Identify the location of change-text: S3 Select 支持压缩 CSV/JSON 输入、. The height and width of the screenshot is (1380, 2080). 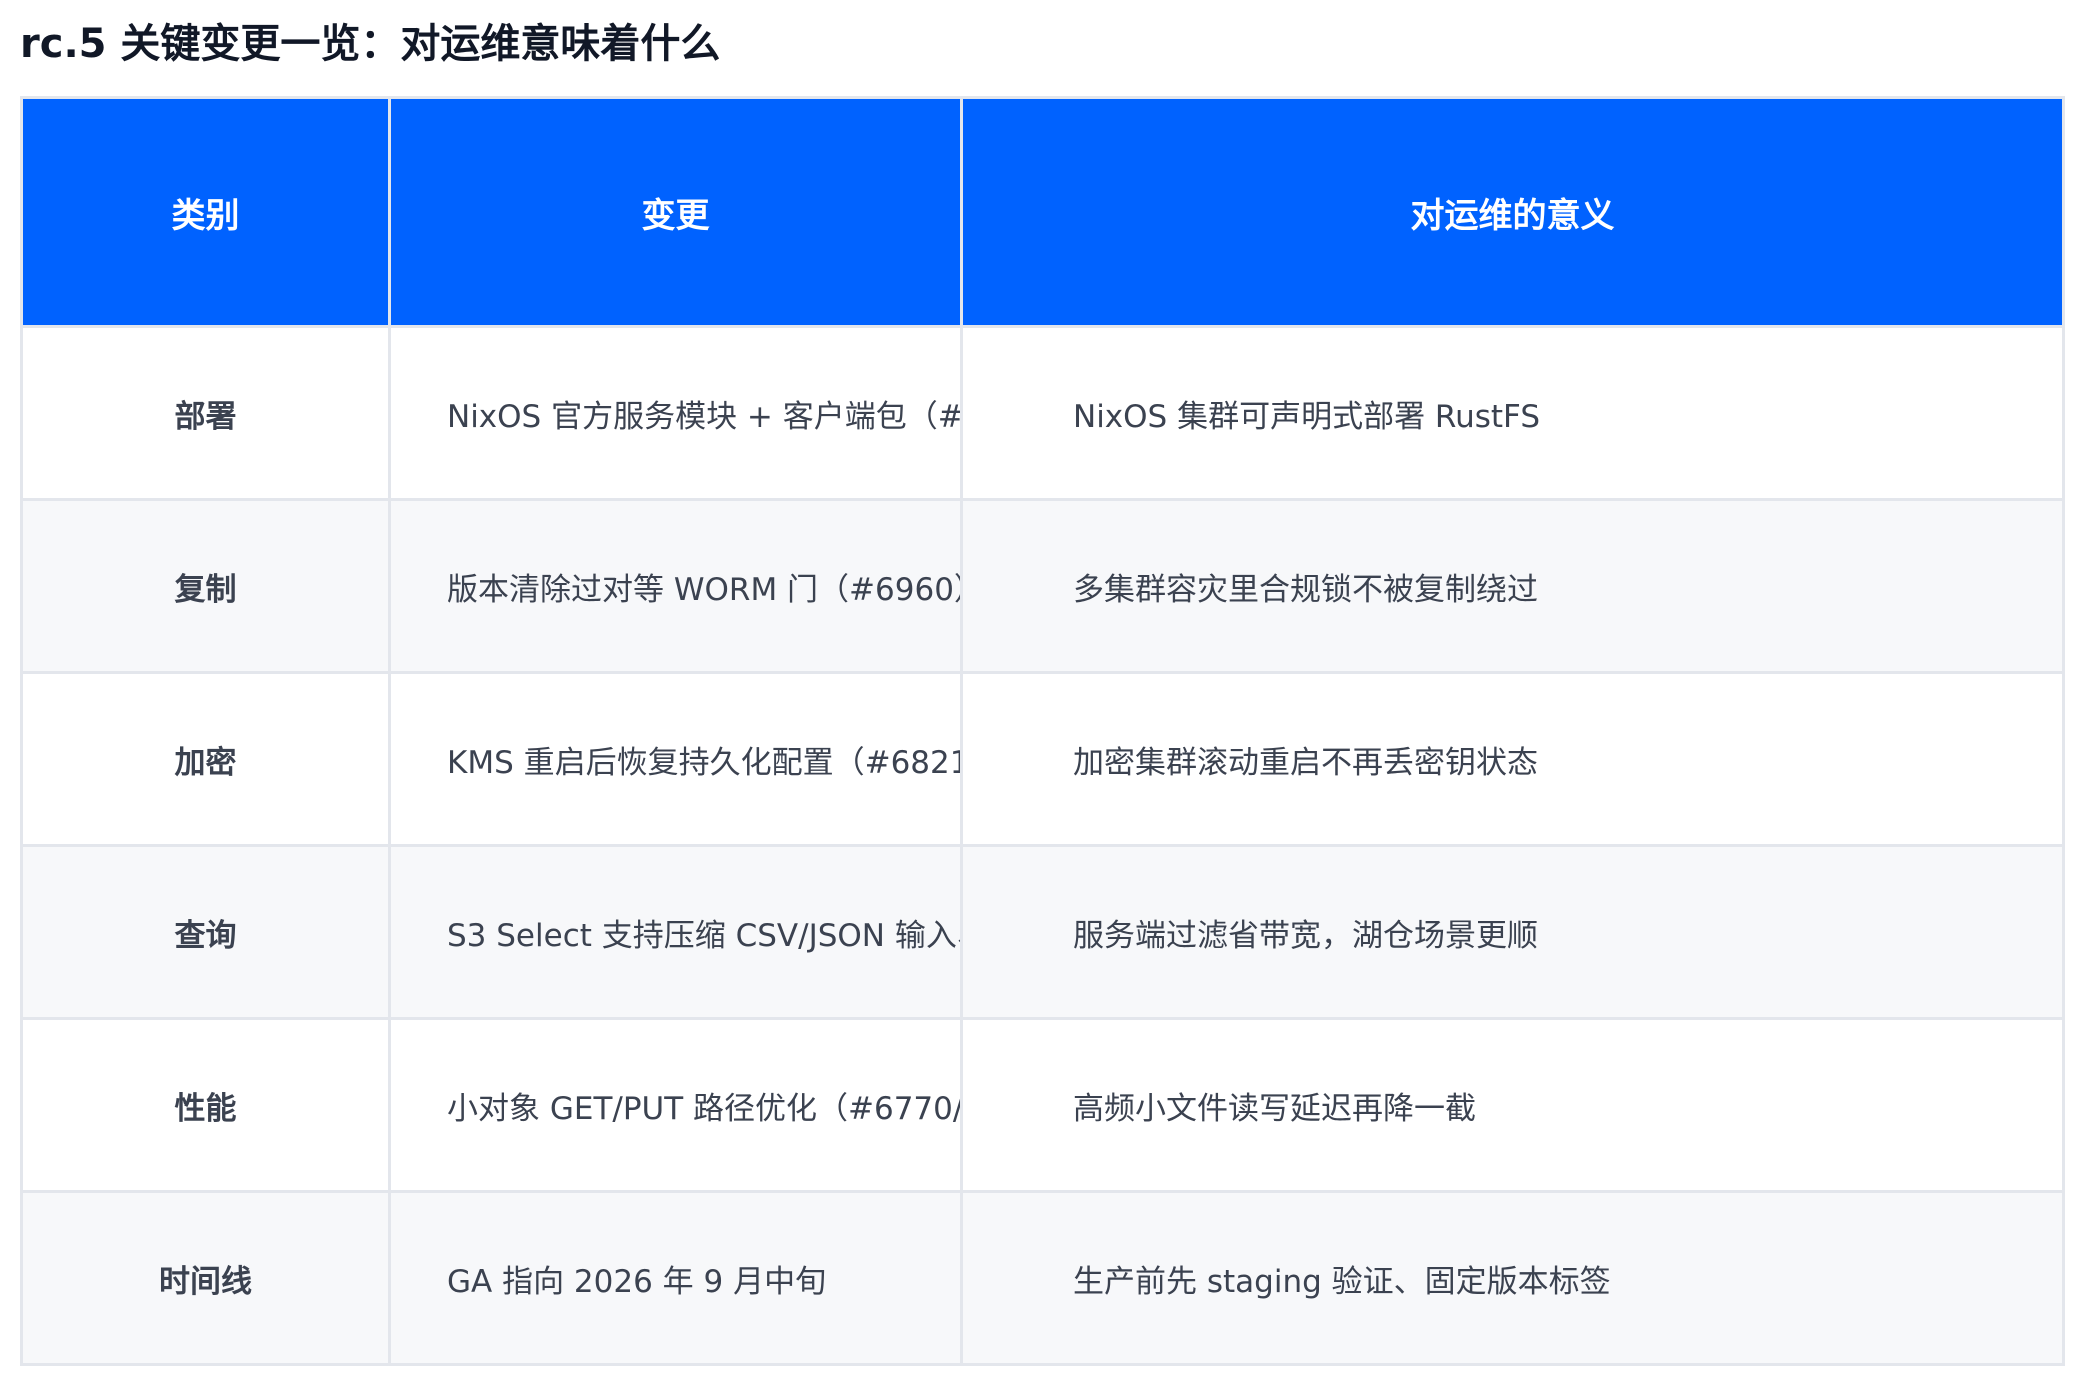
(703, 935).